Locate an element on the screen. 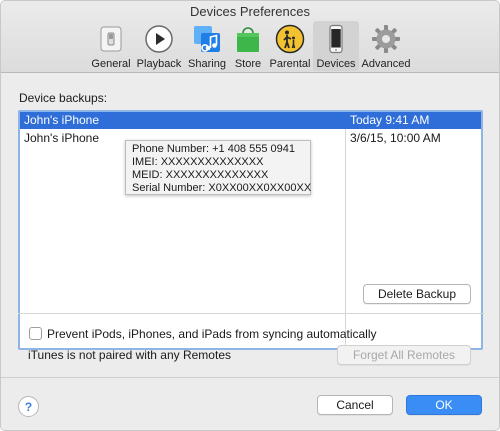 The width and height of the screenshot is (500, 431). device-backups-label: Device backups: is located at coordinates (63, 98).